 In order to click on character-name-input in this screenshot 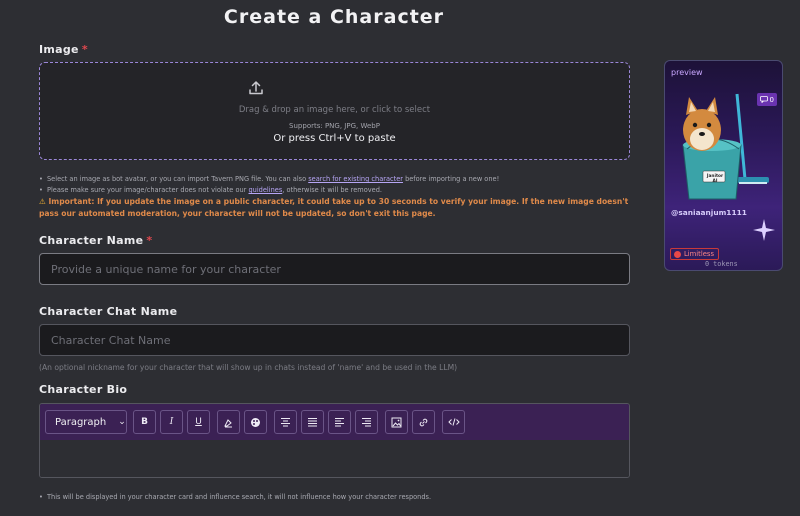, I will do `click(334, 269)`.